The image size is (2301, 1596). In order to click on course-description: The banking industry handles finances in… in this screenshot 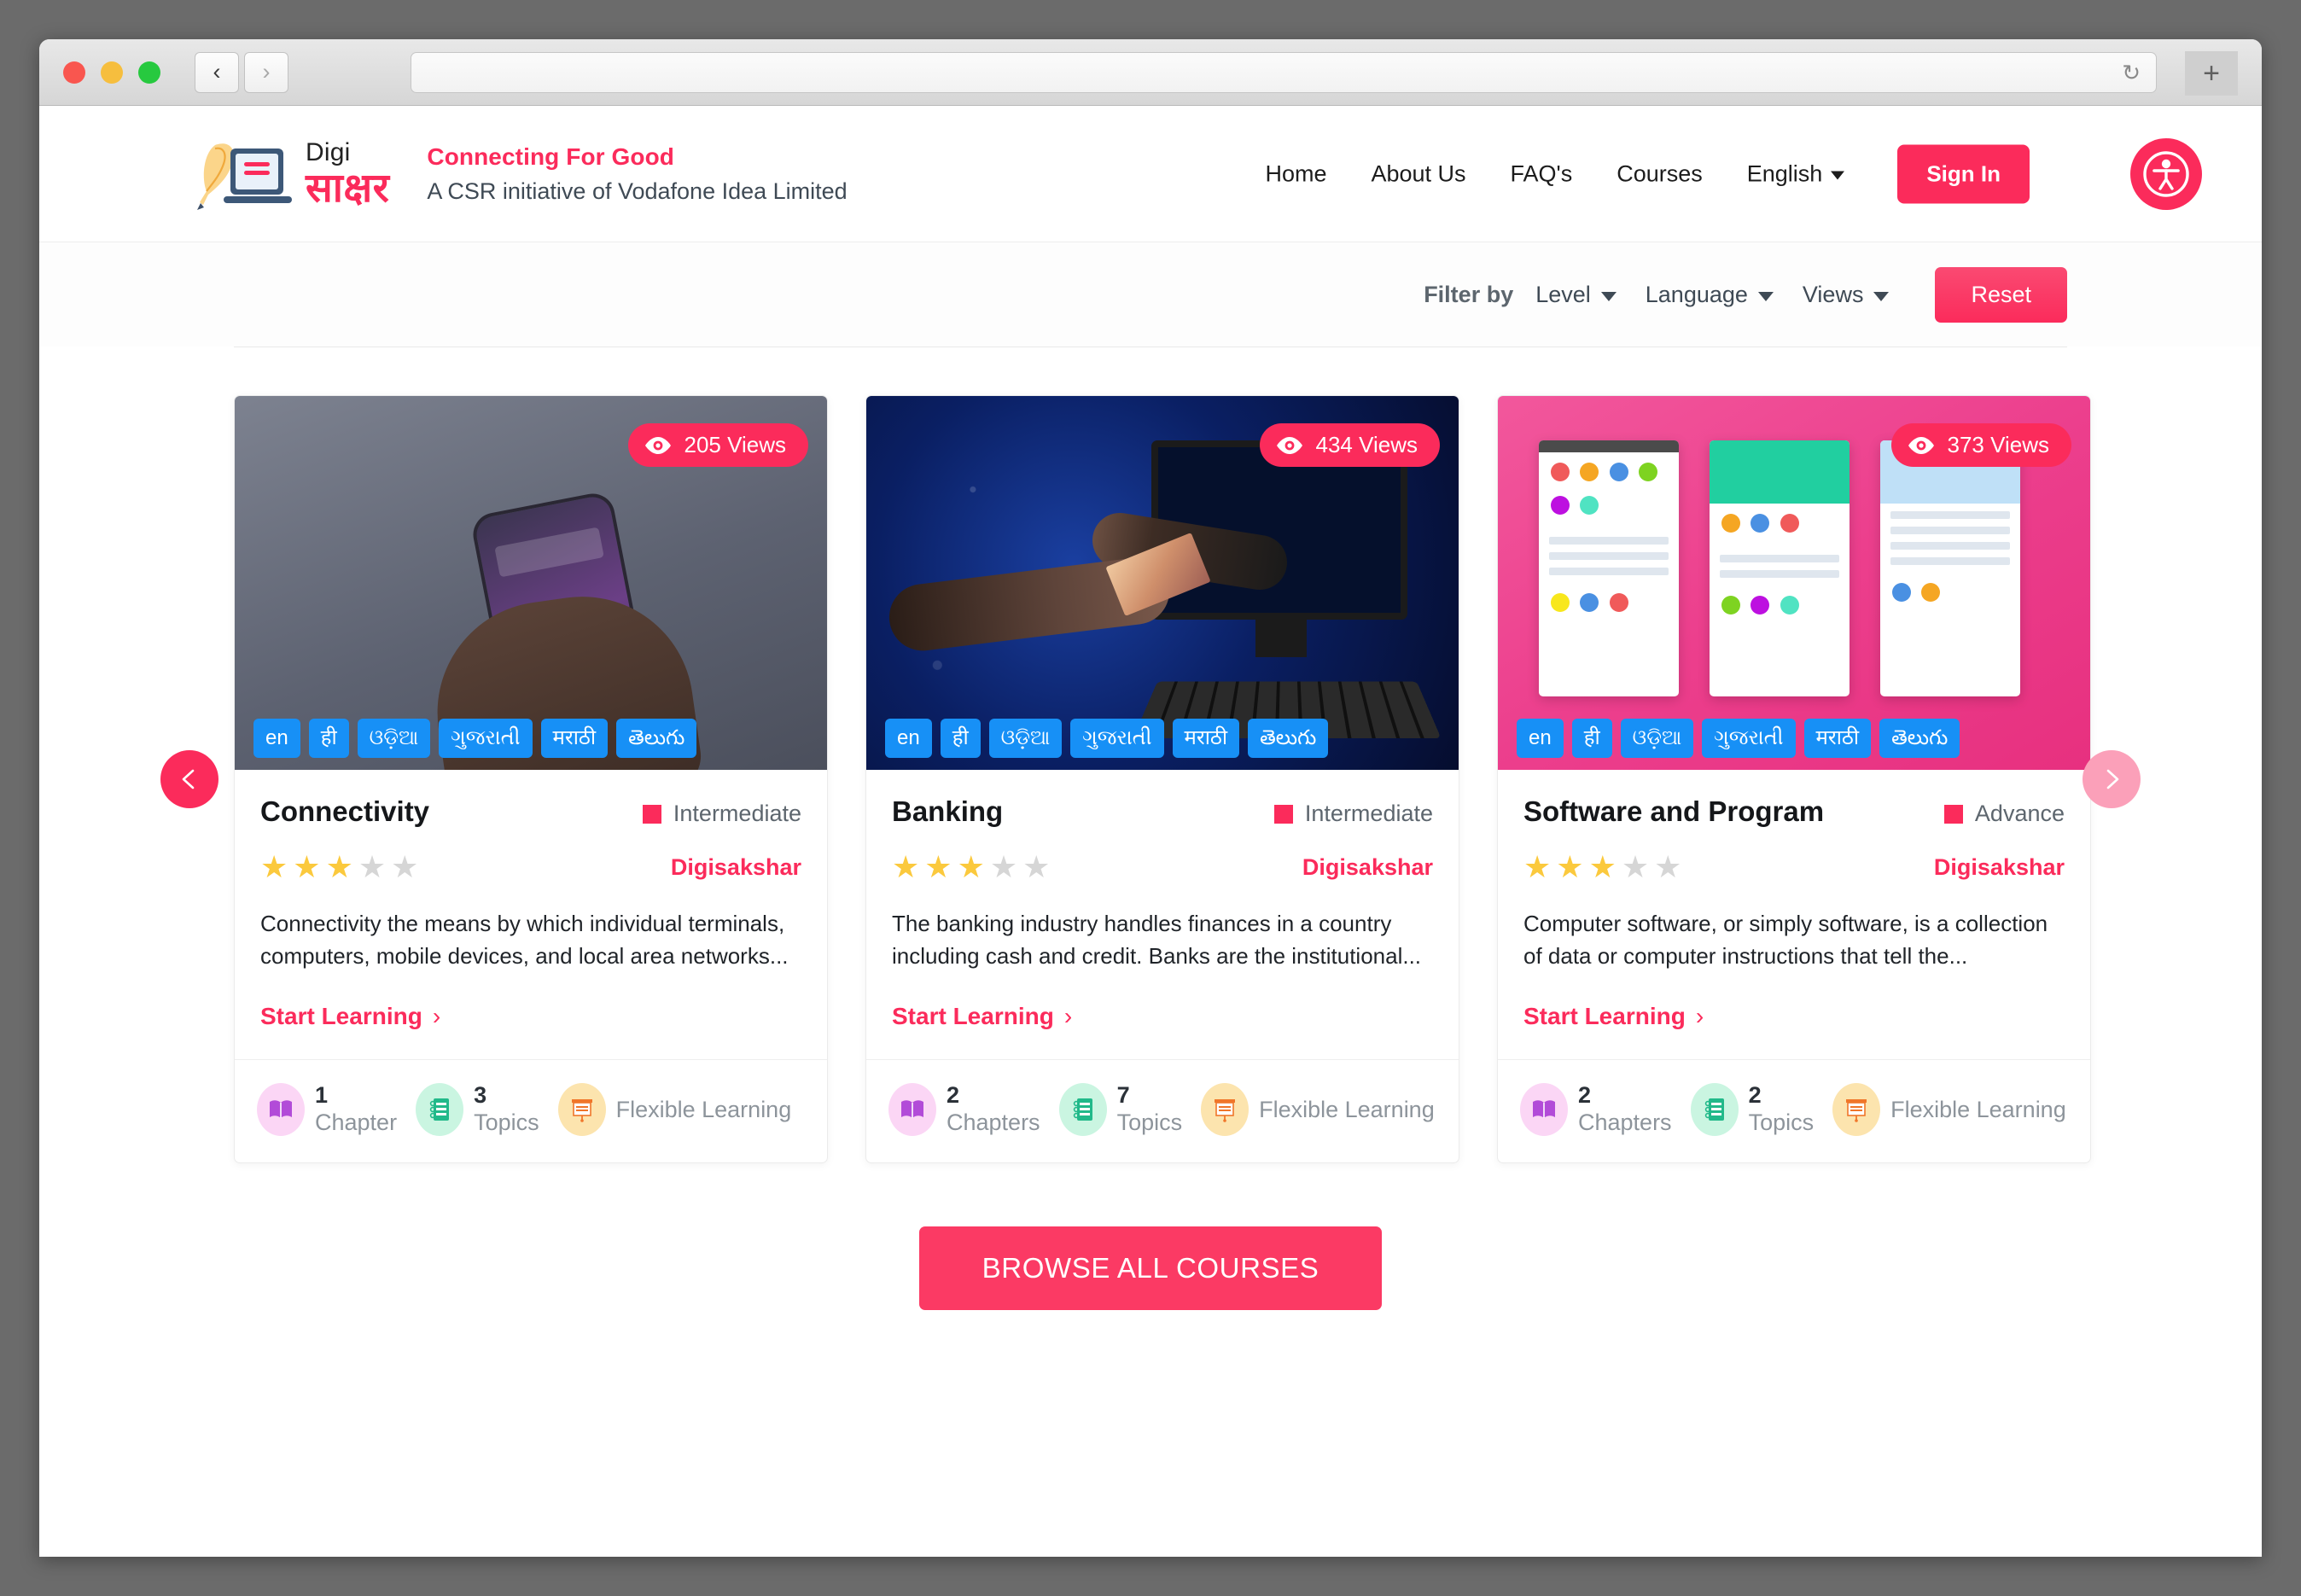, I will do `click(1157, 940)`.